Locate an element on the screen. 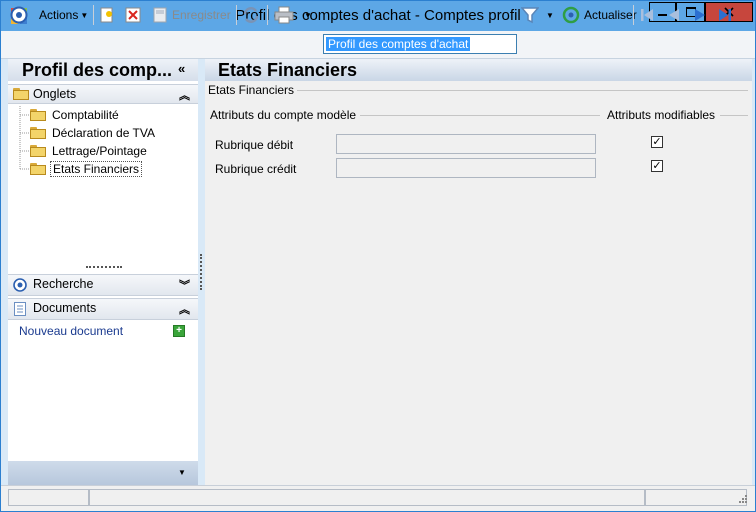  search-input: Profil des comptes d'achat is located at coordinates (420, 44).